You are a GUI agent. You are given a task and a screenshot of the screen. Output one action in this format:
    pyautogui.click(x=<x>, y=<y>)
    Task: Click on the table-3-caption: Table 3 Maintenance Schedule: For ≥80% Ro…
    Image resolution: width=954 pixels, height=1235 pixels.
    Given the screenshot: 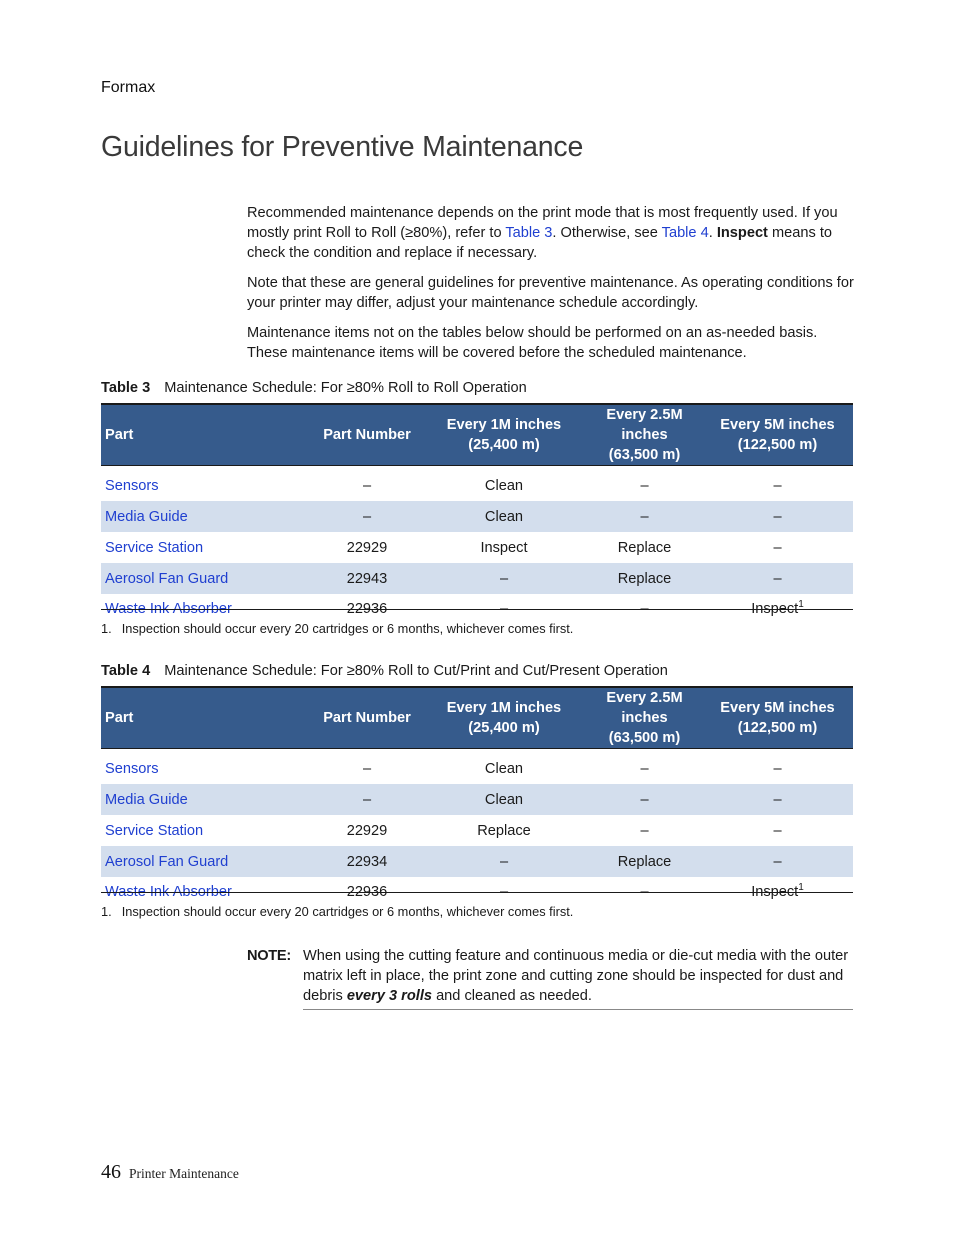 What is the action you would take?
    pyautogui.click(x=314, y=388)
    